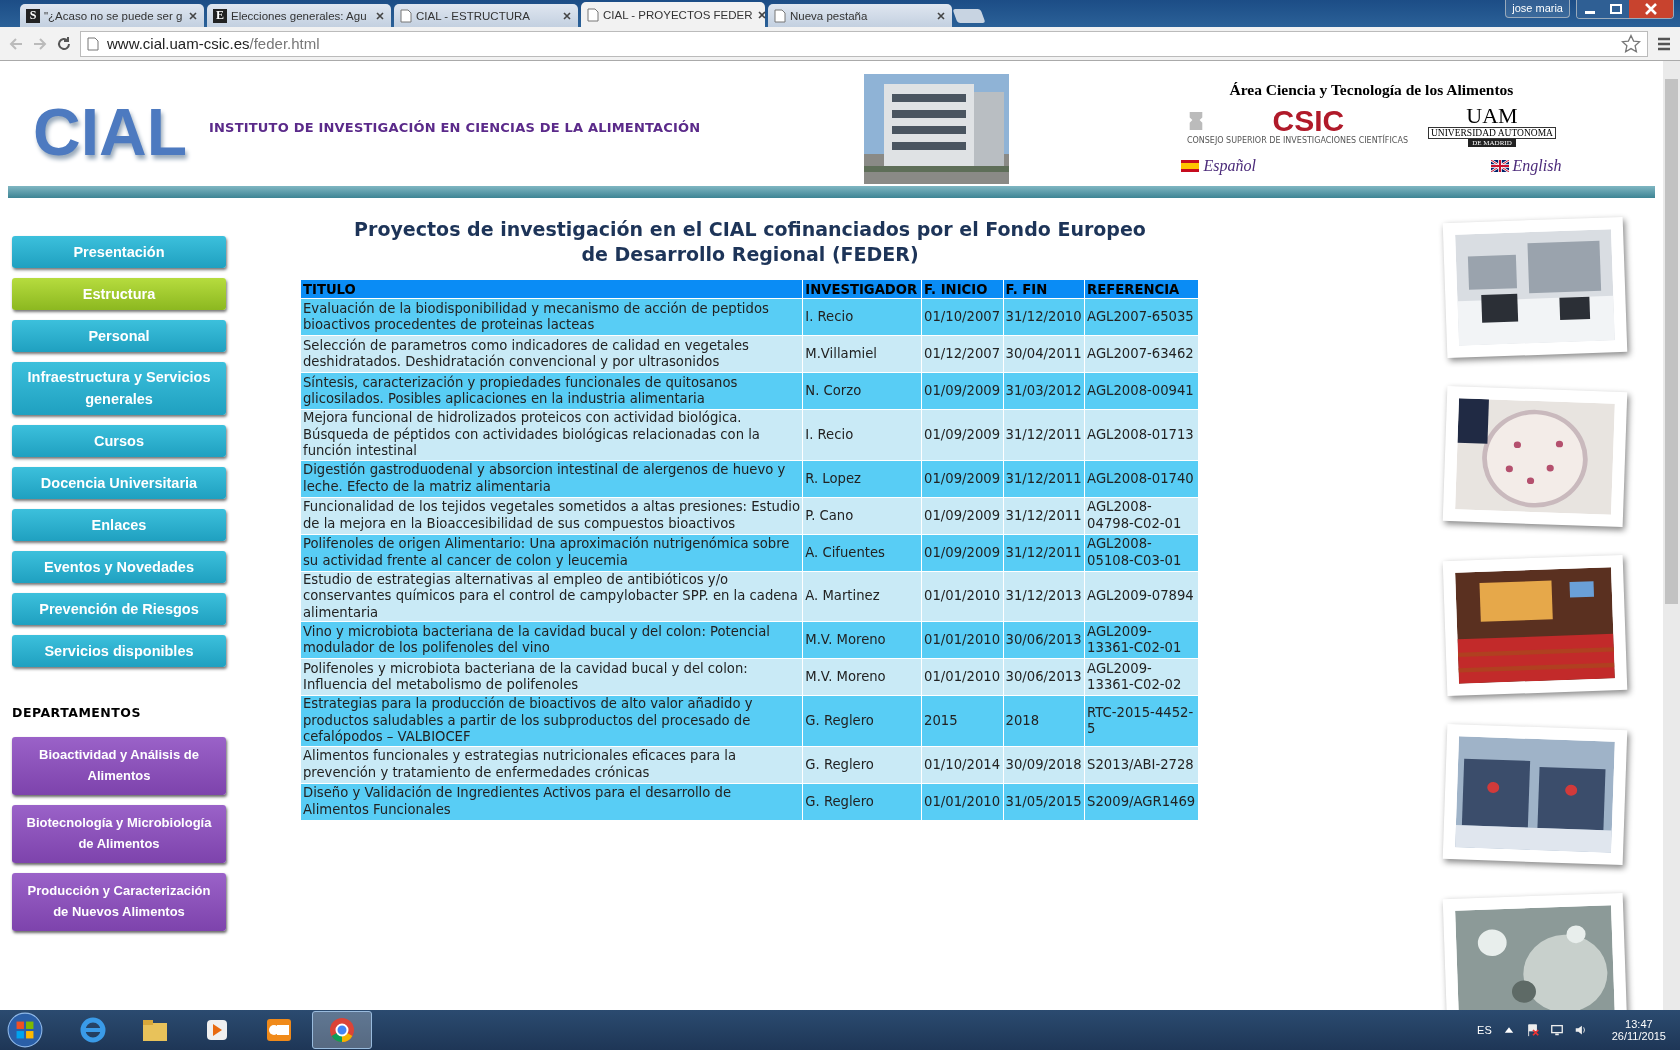 The height and width of the screenshot is (1050, 1680). What do you see at coordinates (1044, 354) in the screenshot?
I see `table-cell: 30/04/2011` at bounding box center [1044, 354].